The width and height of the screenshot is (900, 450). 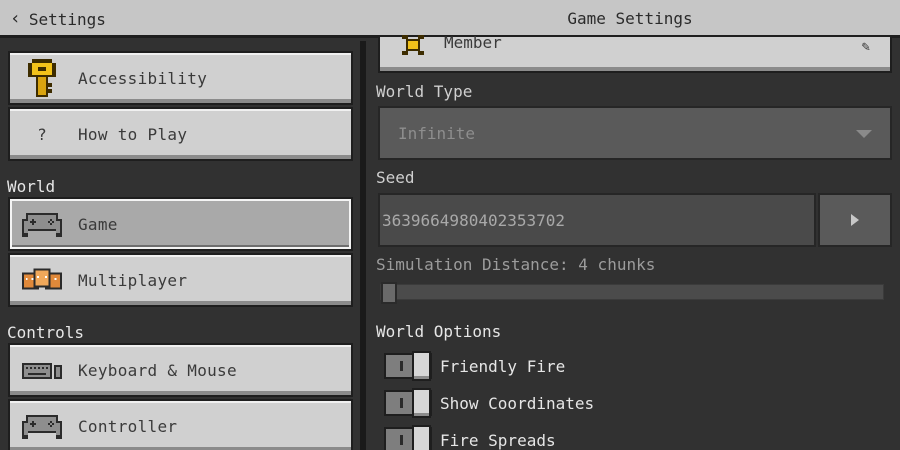 What do you see at coordinates (408, 437) in the screenshot?
I see `fire-spreads-toggle` at bounding box center [408, 437].